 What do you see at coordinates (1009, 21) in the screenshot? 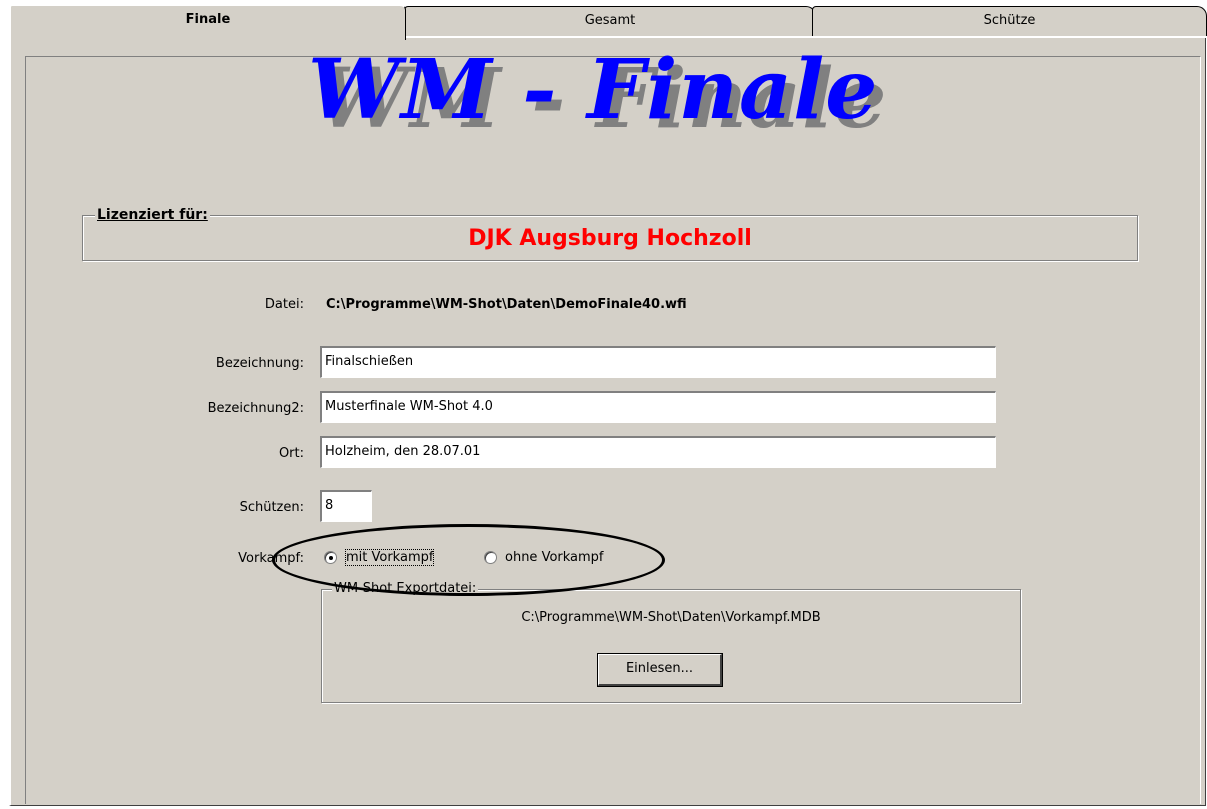
I see `tab-schuetze: Schütze` at bounding box center [1009, 21].